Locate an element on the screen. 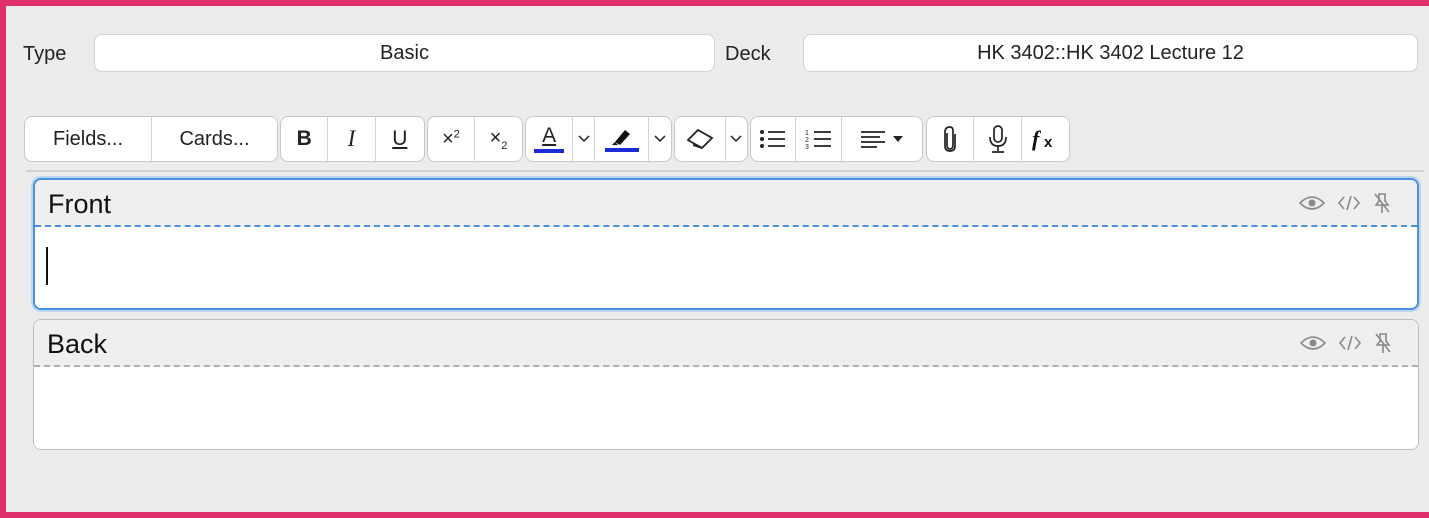 The image size is (1429, 518). script-group: ×2 ×2 is located at coordinates (475, 139).